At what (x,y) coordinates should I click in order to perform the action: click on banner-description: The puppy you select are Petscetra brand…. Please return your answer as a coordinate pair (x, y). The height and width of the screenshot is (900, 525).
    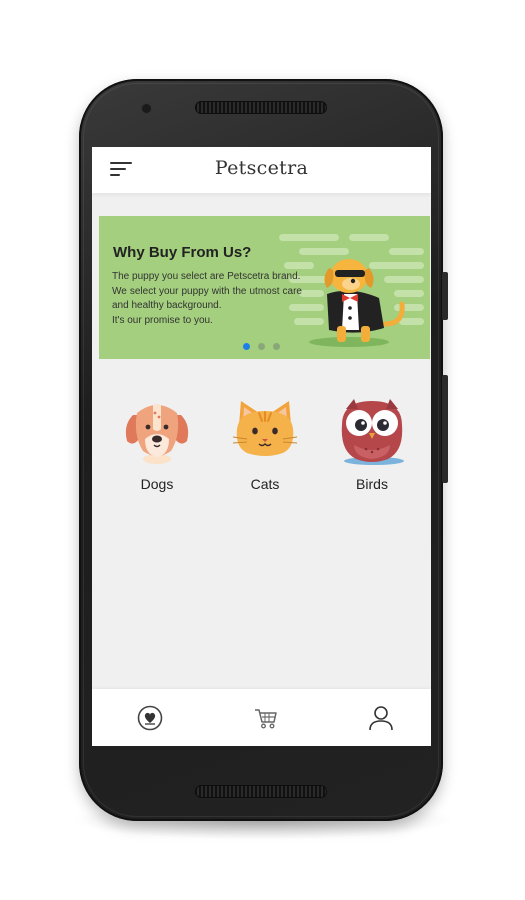
    Looking at the image, I should click on (207, 299).